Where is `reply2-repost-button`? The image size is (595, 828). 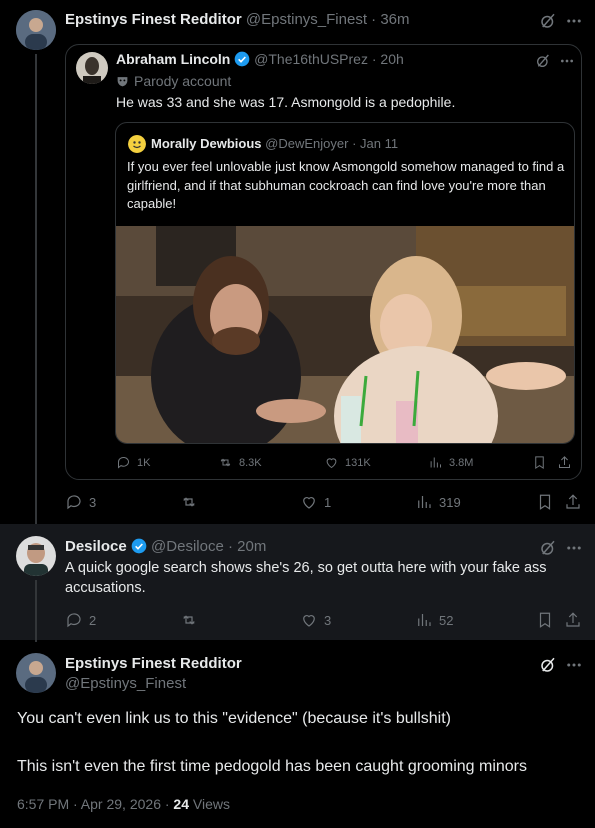 reply2-repost-button is located at coordinates (192, 620).